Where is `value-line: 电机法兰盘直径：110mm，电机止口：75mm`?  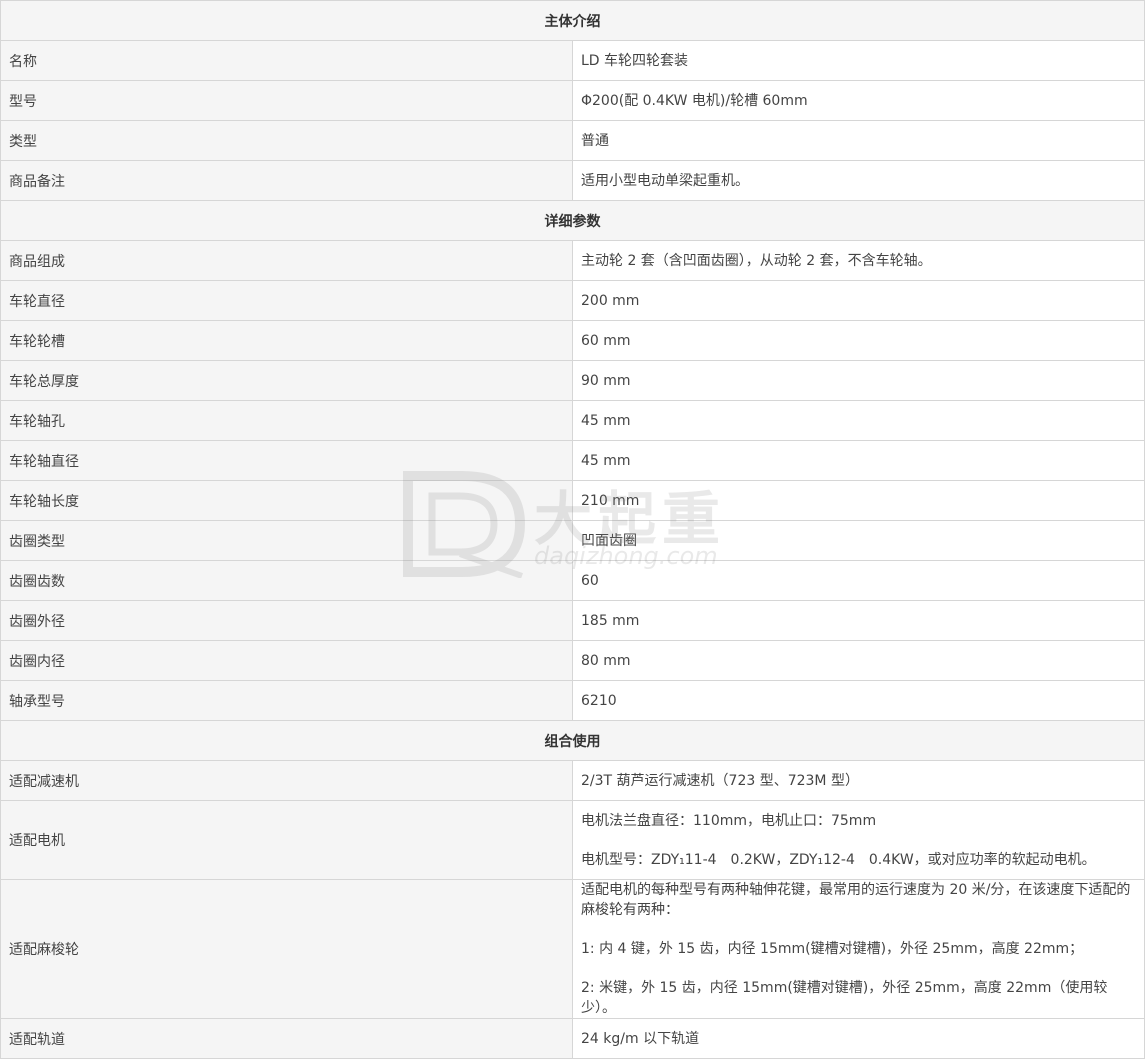 value-line: 电机法兰盘直径：110mm，电机止口：75mm is located at coordinates (729, 820).